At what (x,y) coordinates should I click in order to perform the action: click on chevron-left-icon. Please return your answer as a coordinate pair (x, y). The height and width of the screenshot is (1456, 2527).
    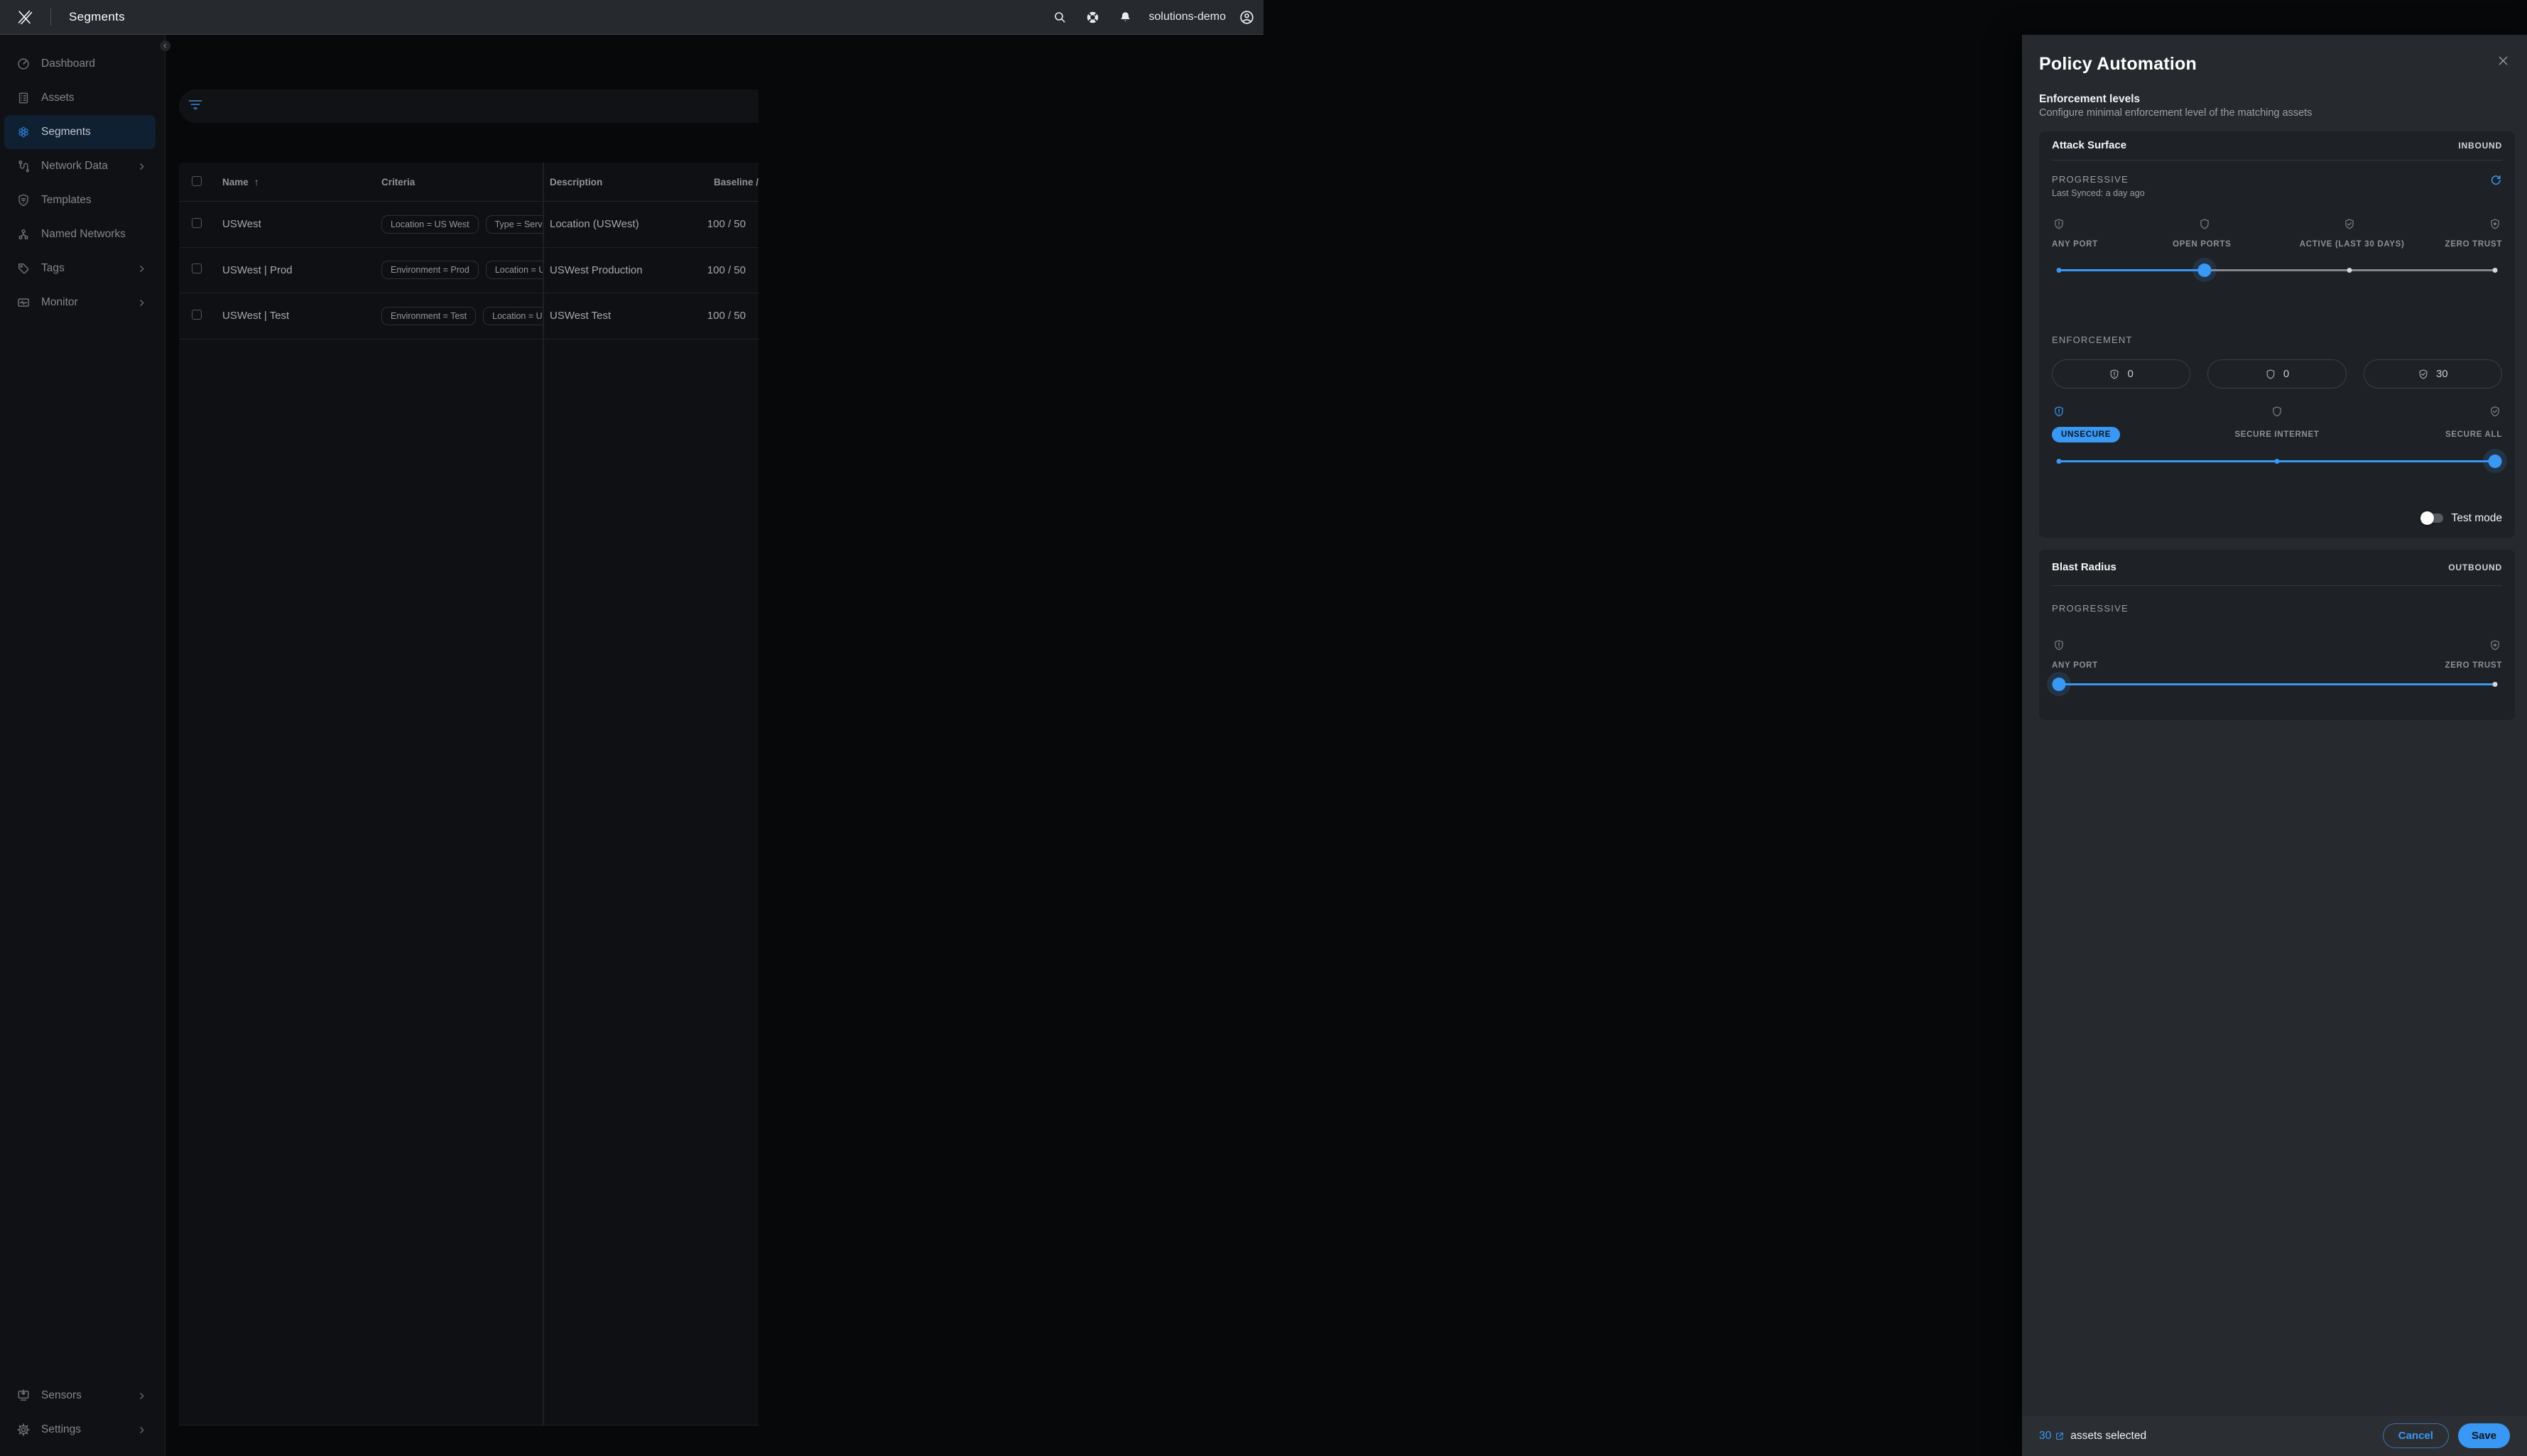
    Looking at the image, I should click on (165, 46).